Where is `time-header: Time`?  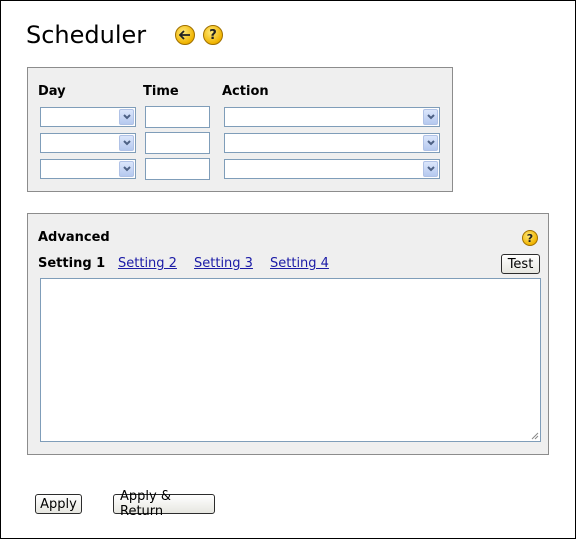
time-header: Time is located at coordinates (161, 91).